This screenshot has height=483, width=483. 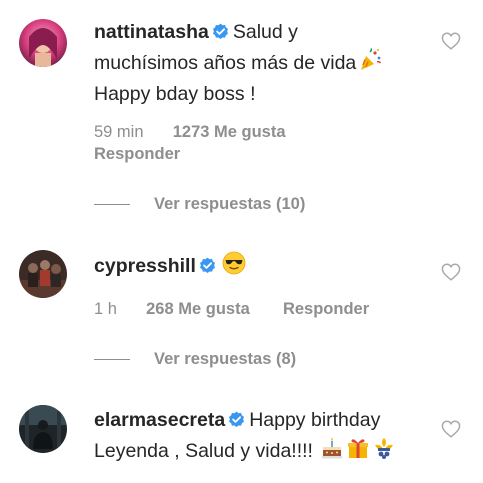 I want to click on comment-text-line2: muchísimos años más de vida, so click(x=225, y=63).